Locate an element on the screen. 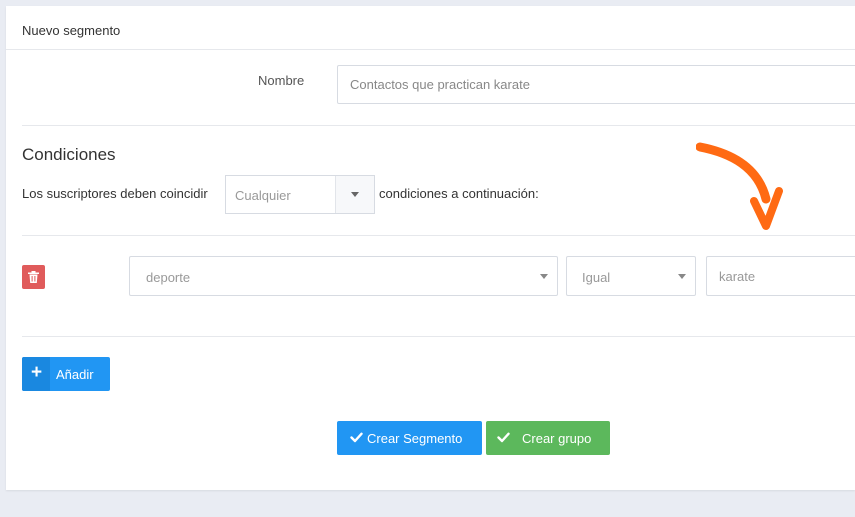  conditions-title: Condiciones is located at coordinates (69, 154).